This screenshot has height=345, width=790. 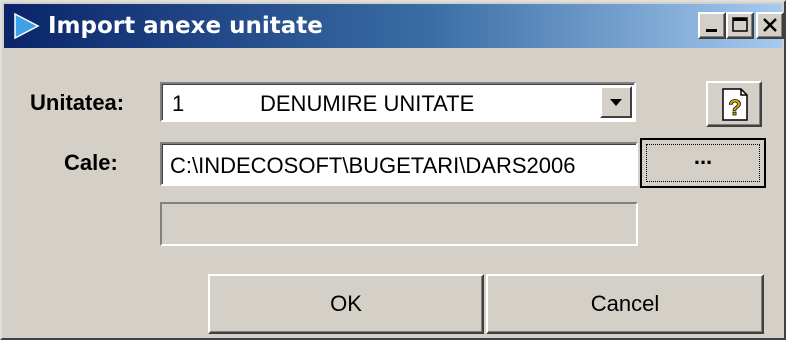 I want to click on maximize-icon, so click(x=740, y=24).